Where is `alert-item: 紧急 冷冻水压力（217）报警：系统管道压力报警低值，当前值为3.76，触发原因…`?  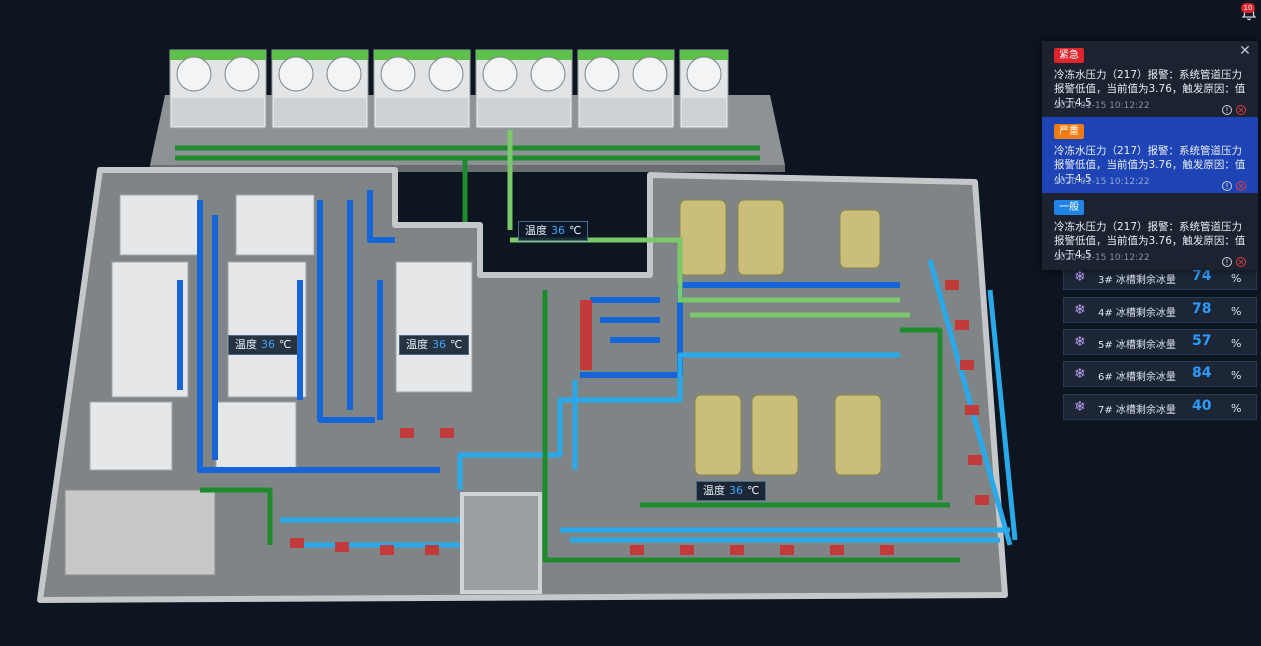
alert-item: 紧急 冷冻水压力（217）报警：系统管道压力报警低值，当前值为3.76，触发原因… is located at coordinates (1150, 79).